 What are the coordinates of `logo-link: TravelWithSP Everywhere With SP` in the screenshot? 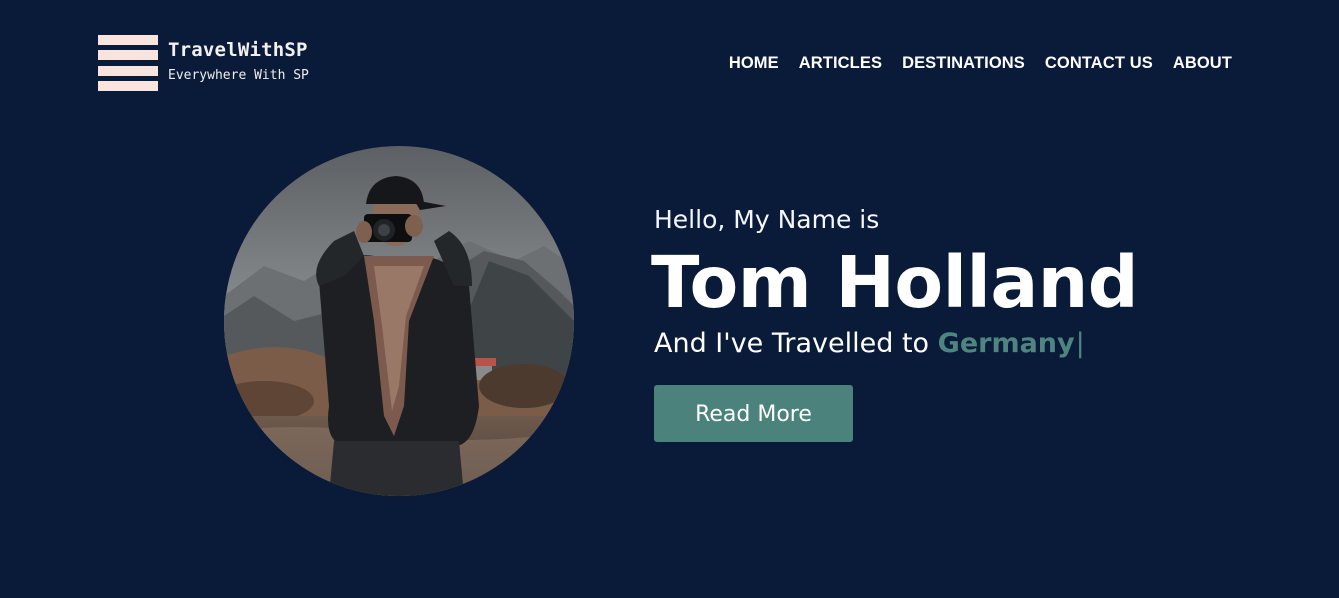 It's located at (203, 63).